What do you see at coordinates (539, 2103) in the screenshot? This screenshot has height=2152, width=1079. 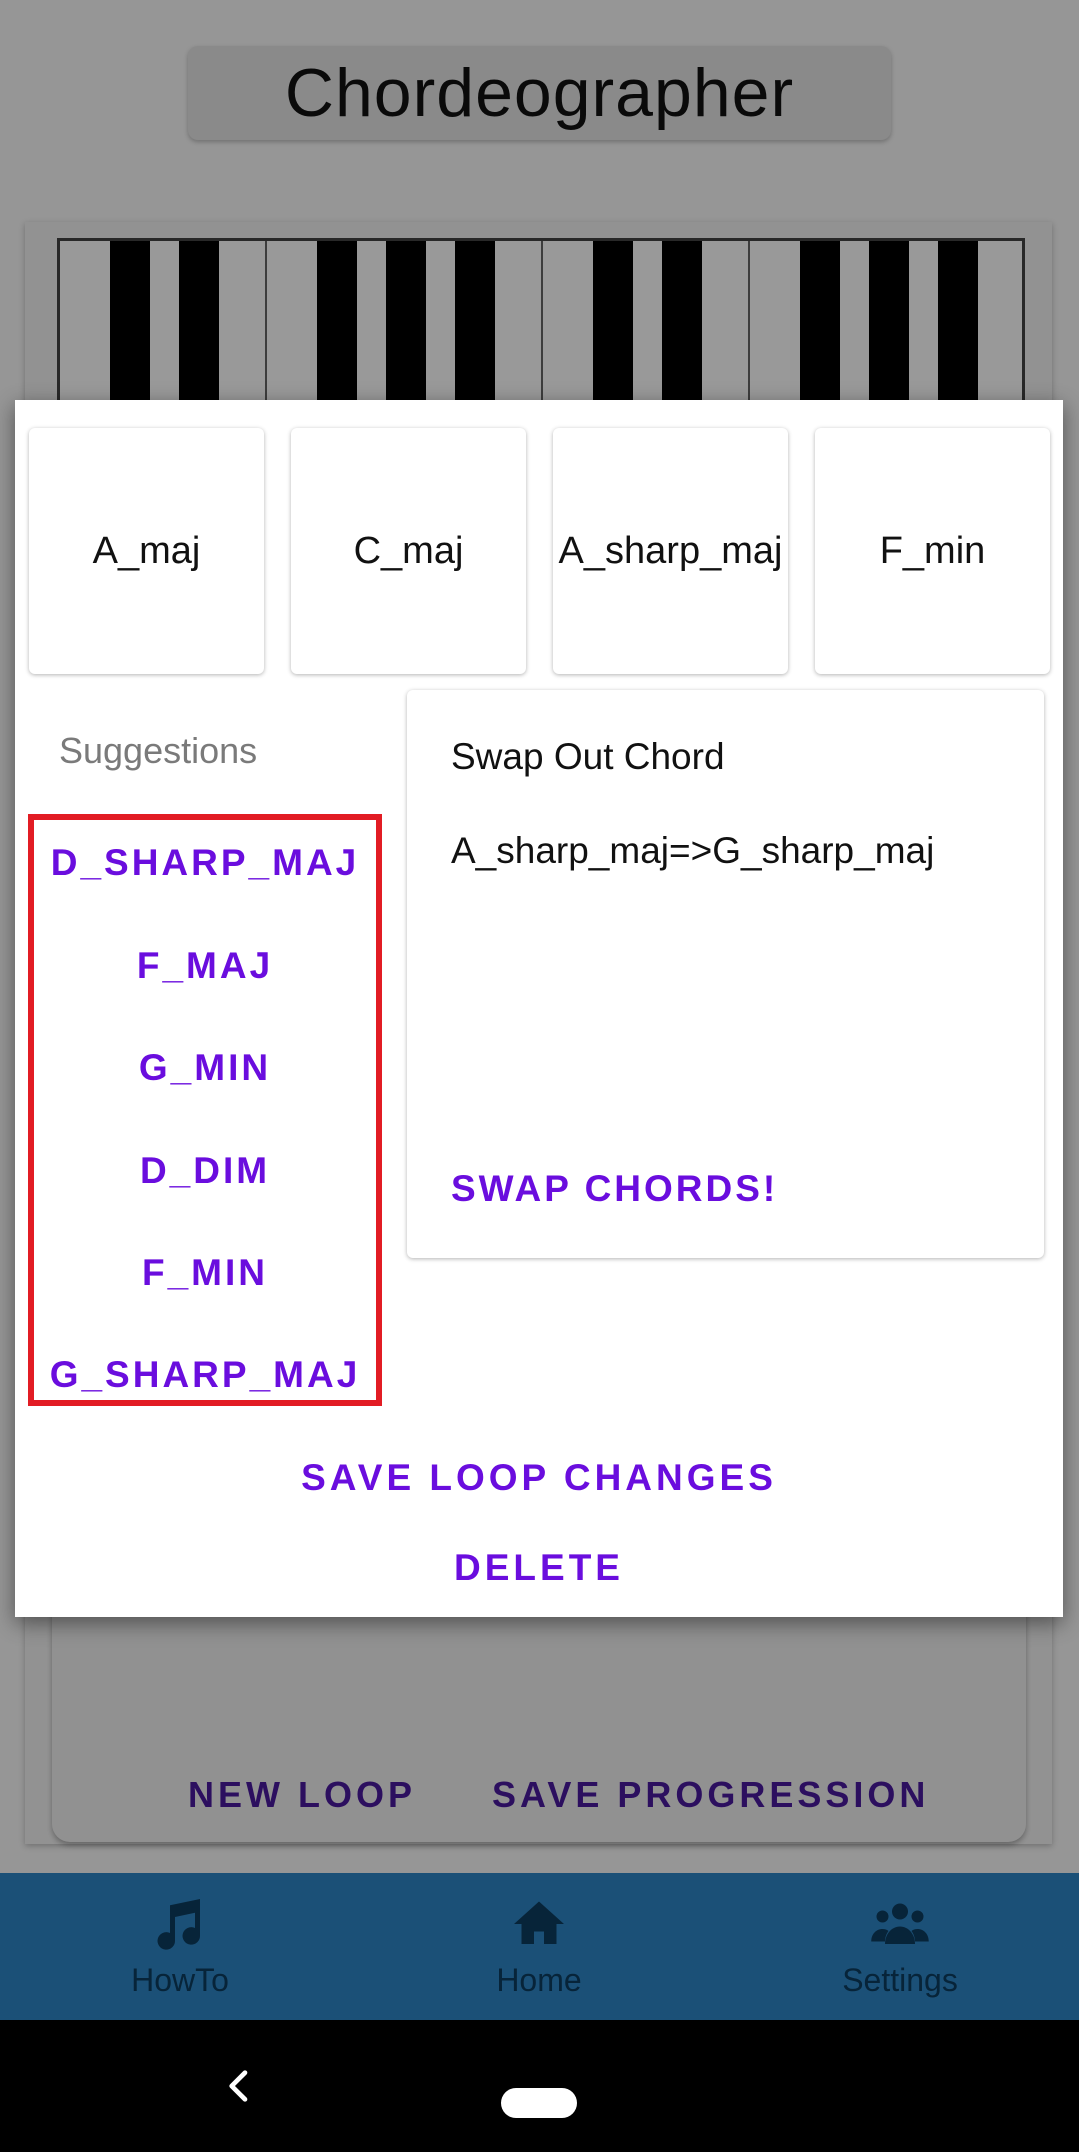 I see `home-pill-button` at bounding box center [539, 2103].